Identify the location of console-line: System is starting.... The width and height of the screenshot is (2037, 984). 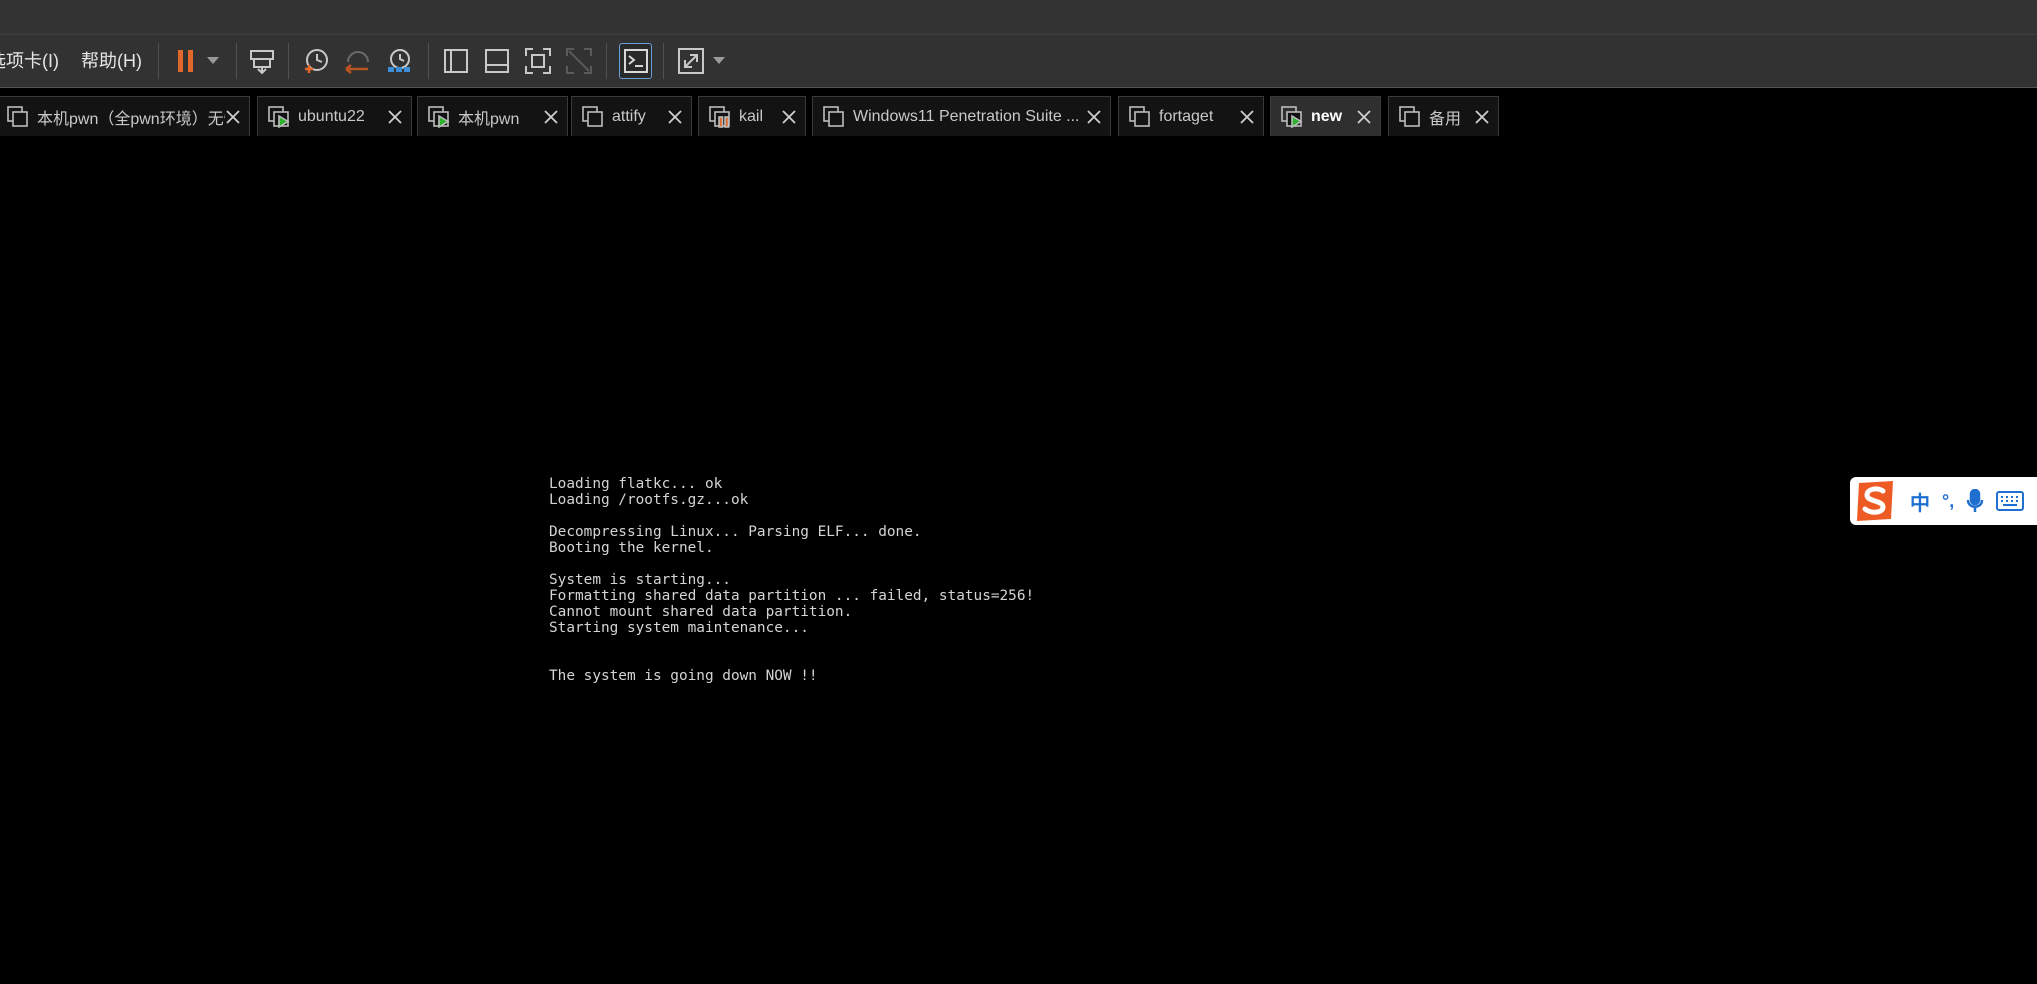
(640, 580).